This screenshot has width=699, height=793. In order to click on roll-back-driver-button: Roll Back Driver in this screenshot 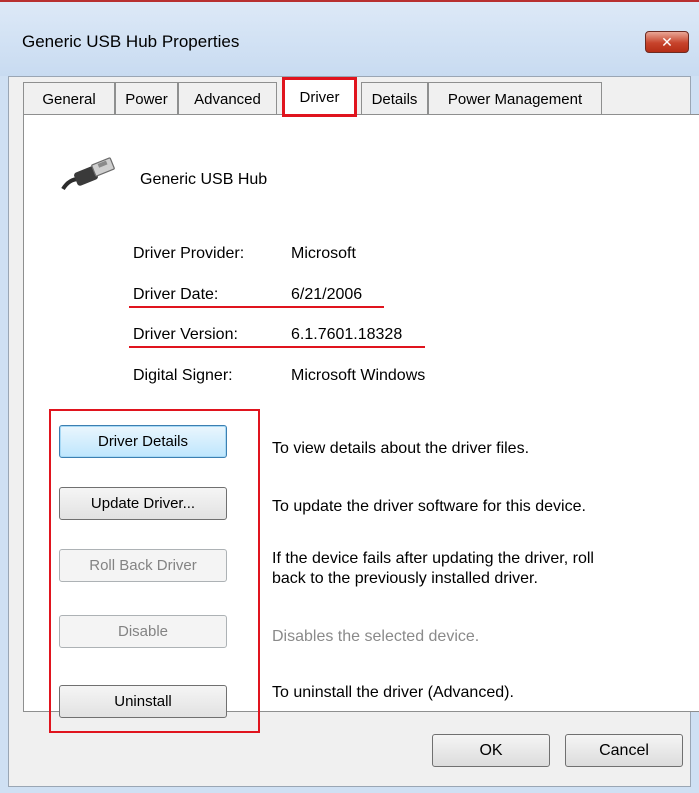, I will do `click(143, 565)`.